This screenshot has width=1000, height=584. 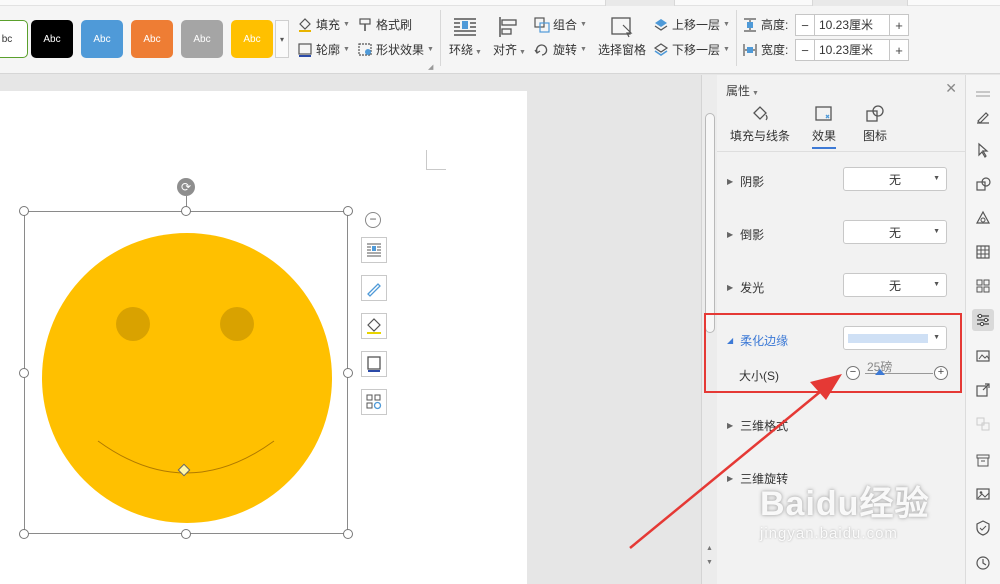 I want to click on watermark-url-text: jingyan.baidu.com, so click(x=829, y=533).